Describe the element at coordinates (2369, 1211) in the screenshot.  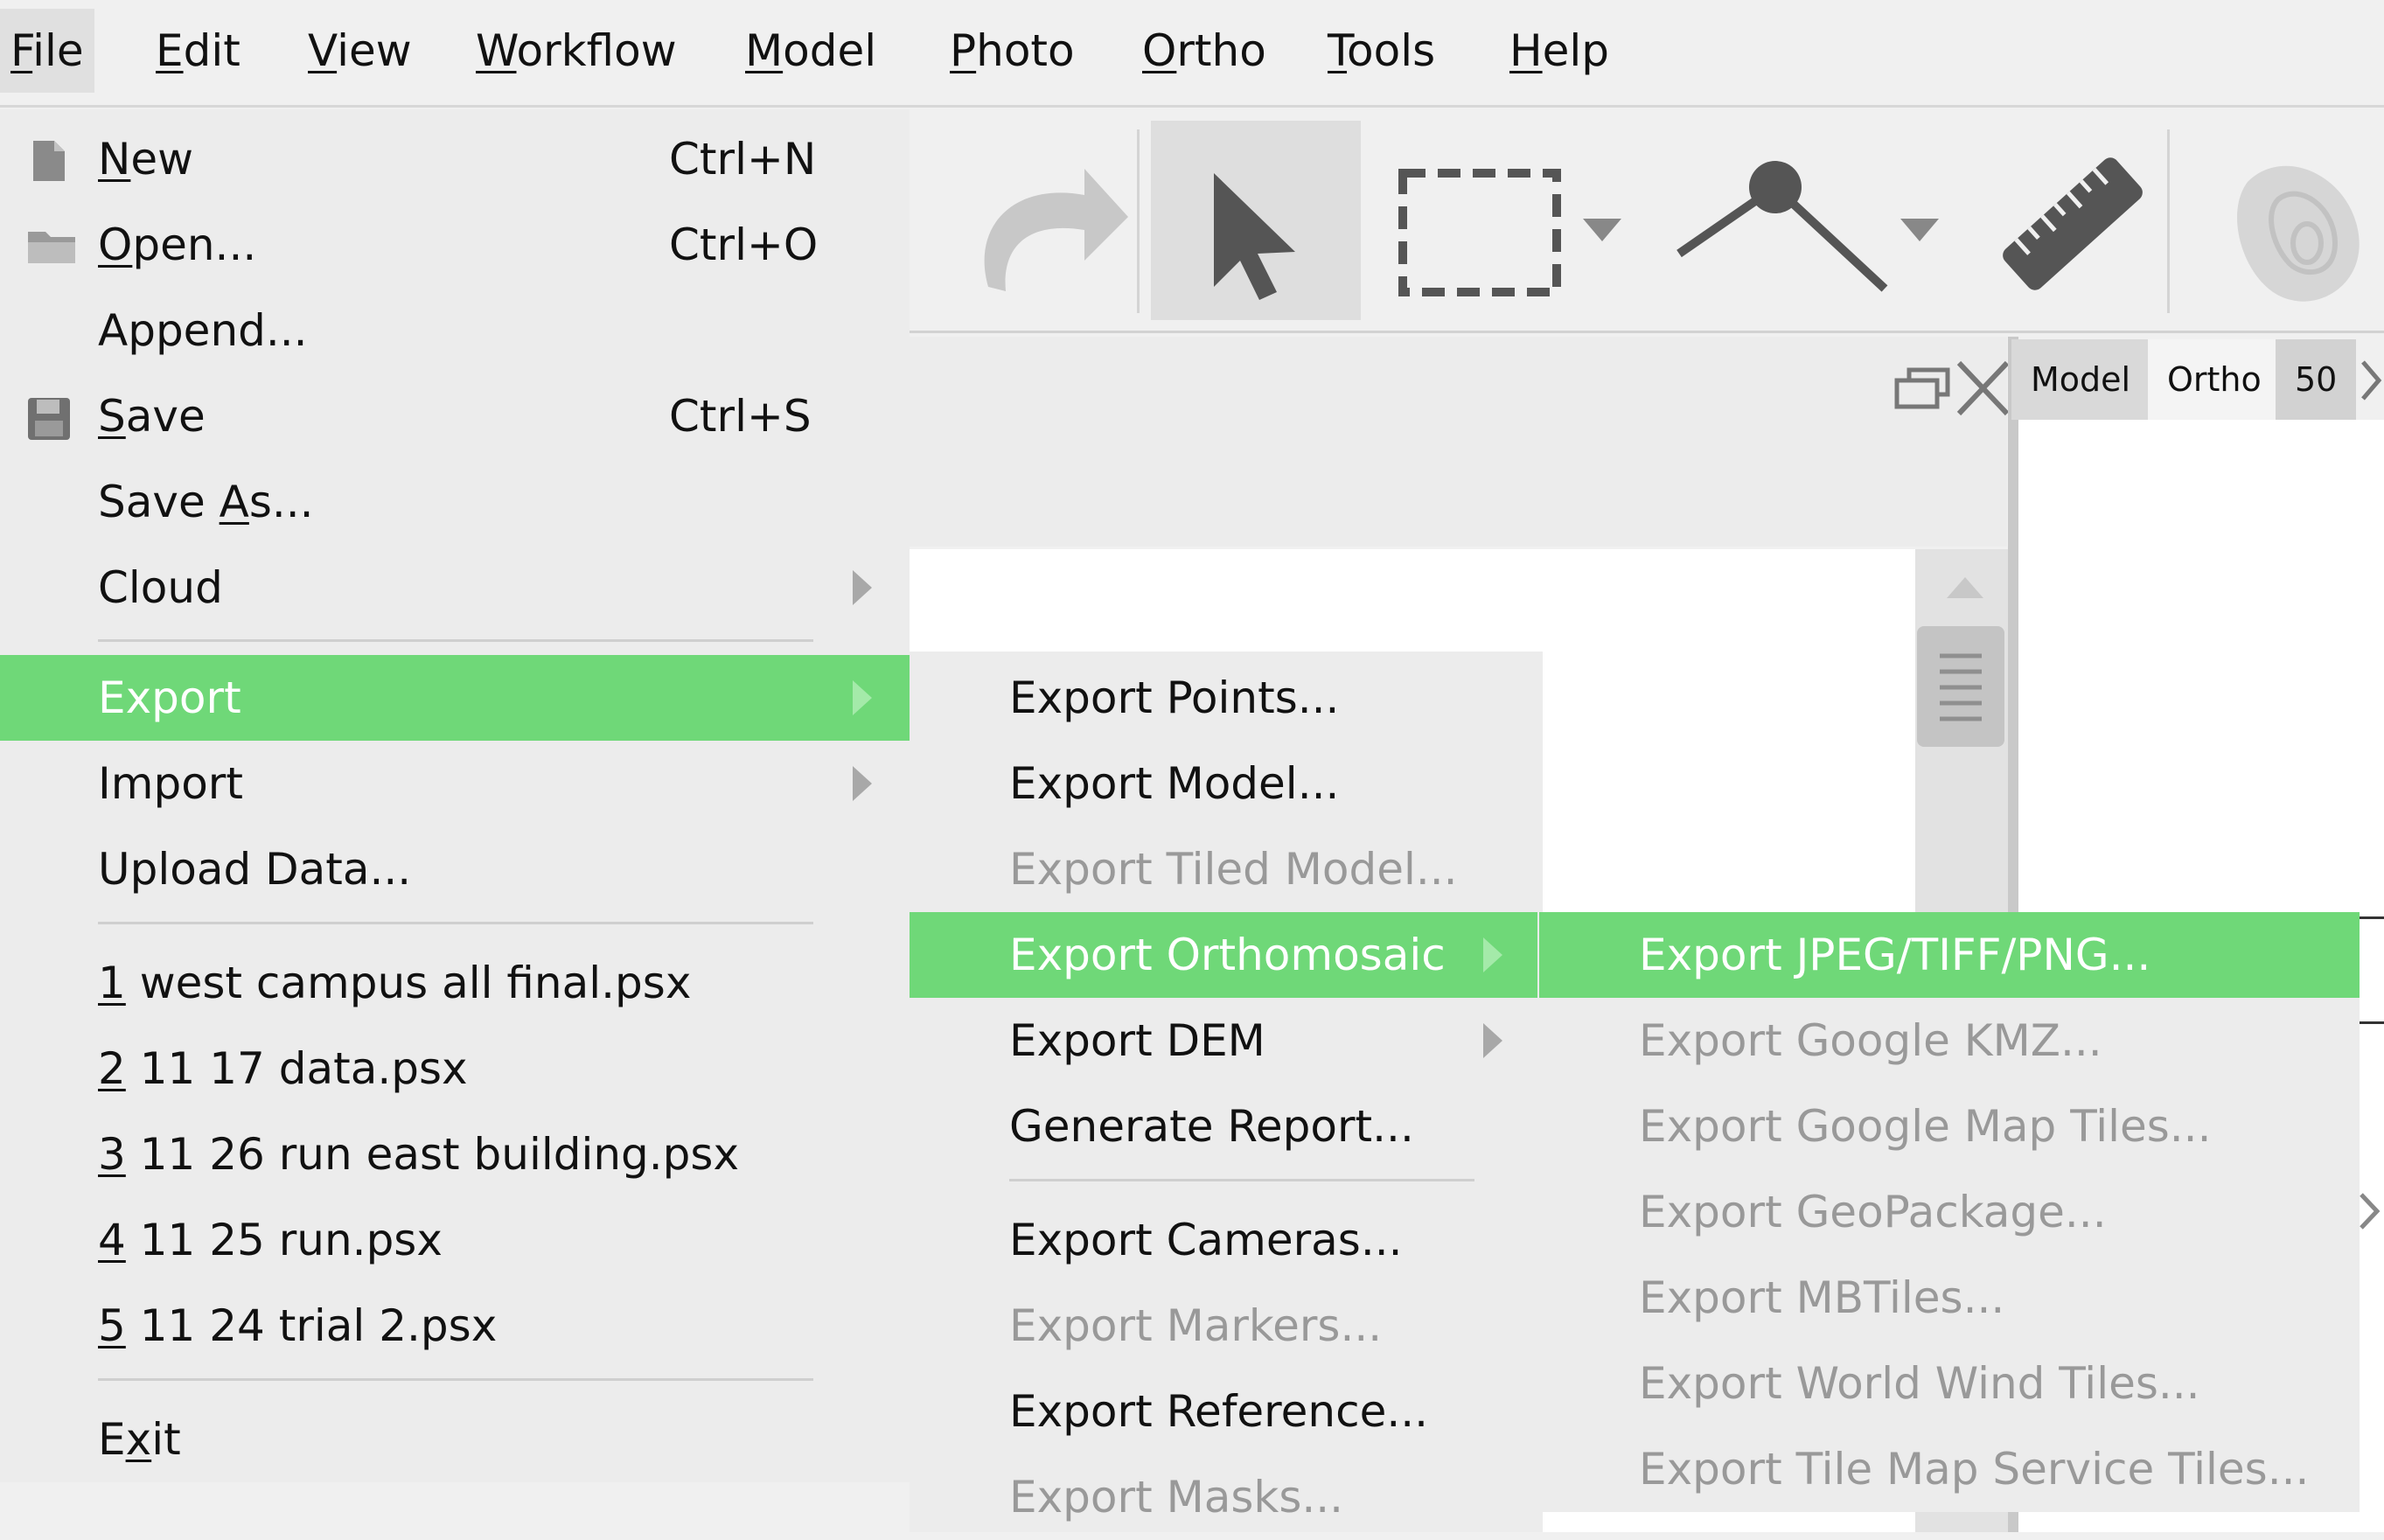
I see `chevron-right-icon` at that location.